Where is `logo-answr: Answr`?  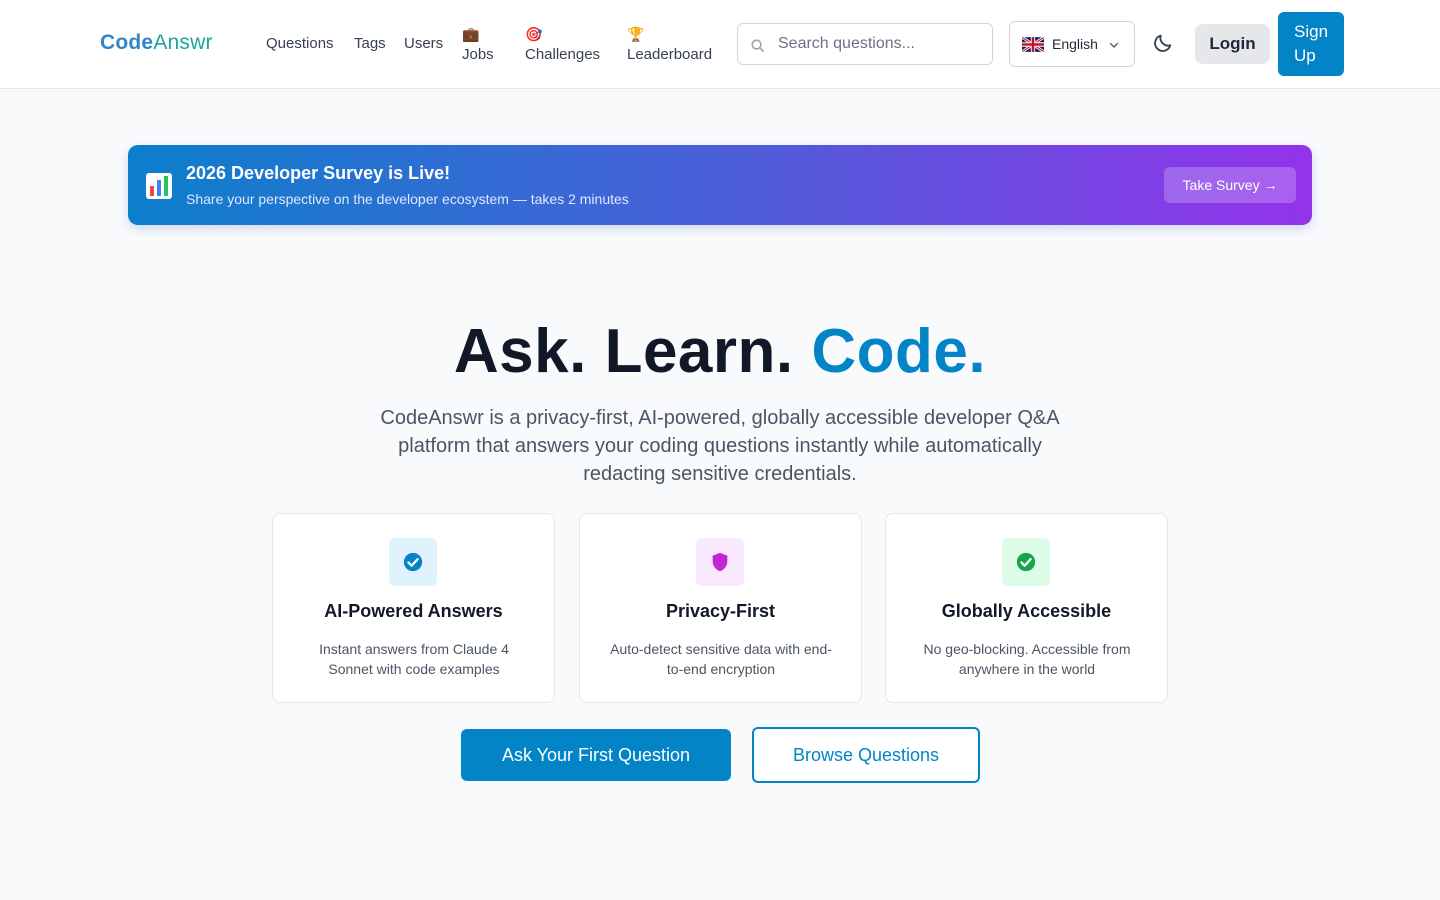 logo-answr: Answr is located at coordinates (183, 42).